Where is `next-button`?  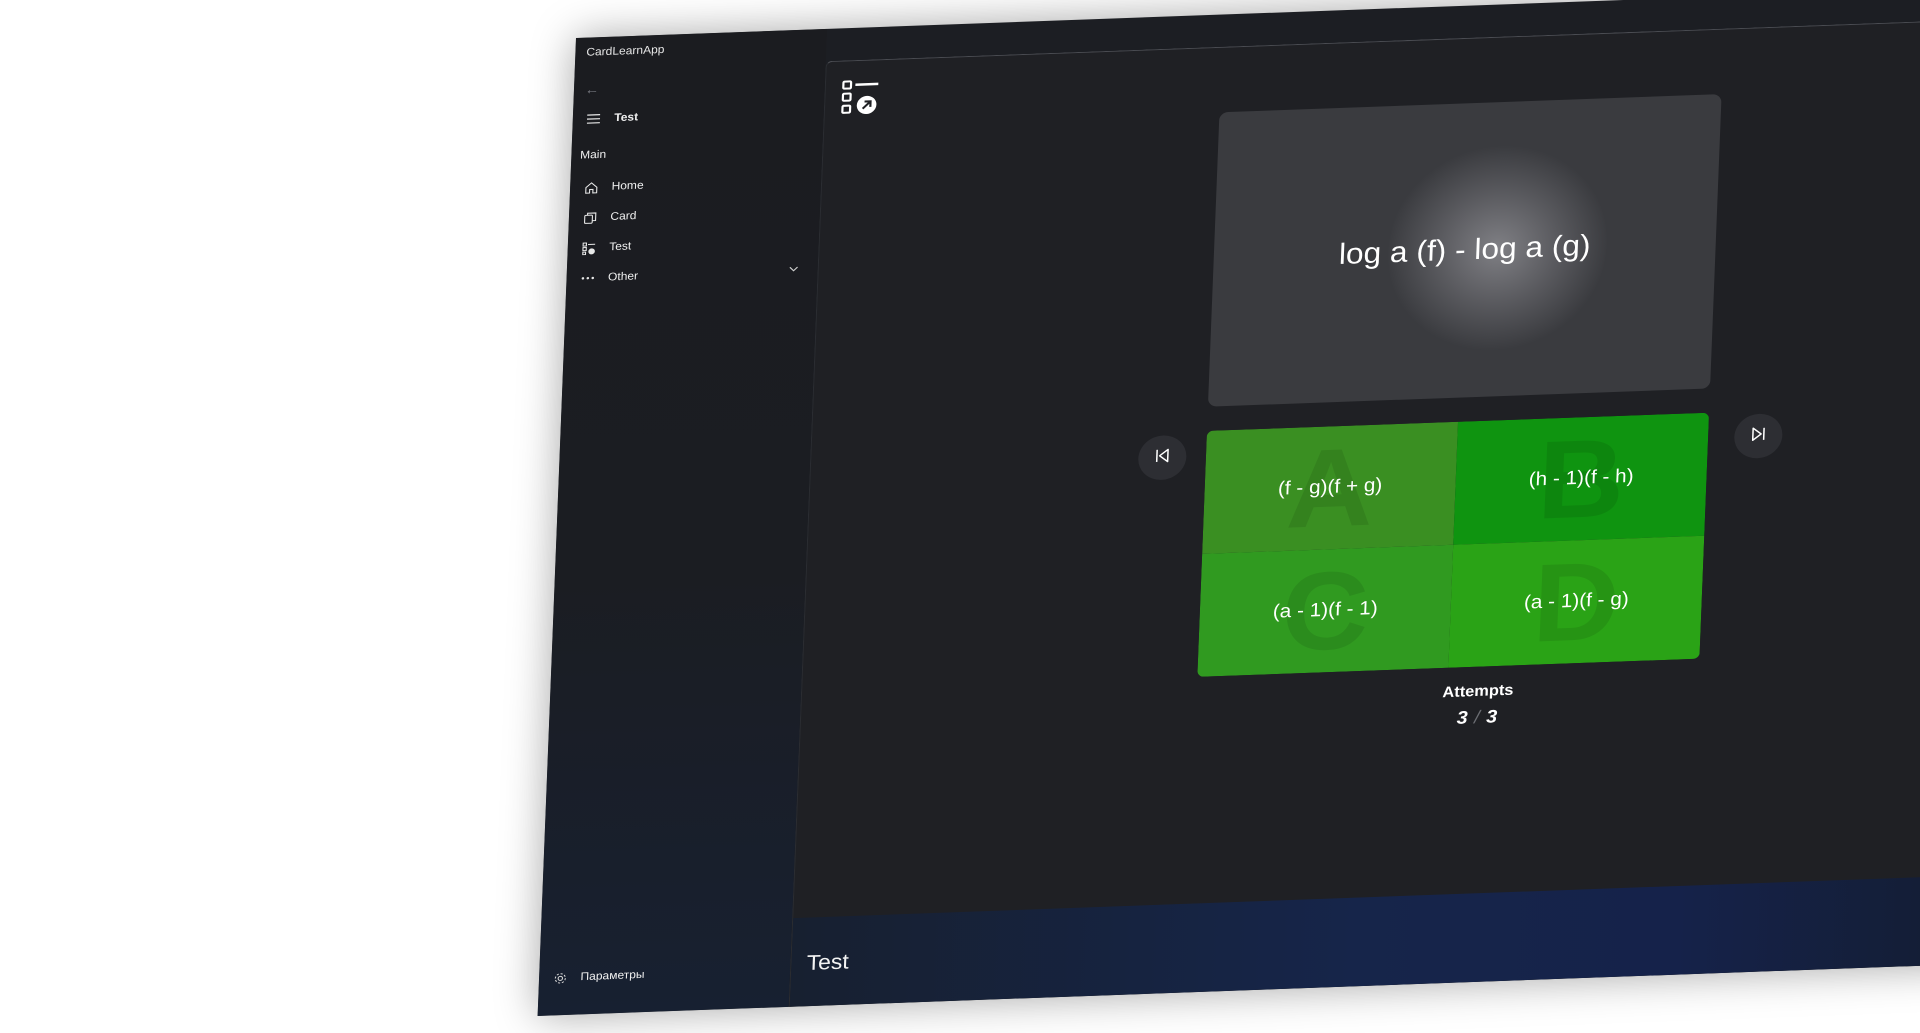
next-button is located at coordinates (1758, 436).